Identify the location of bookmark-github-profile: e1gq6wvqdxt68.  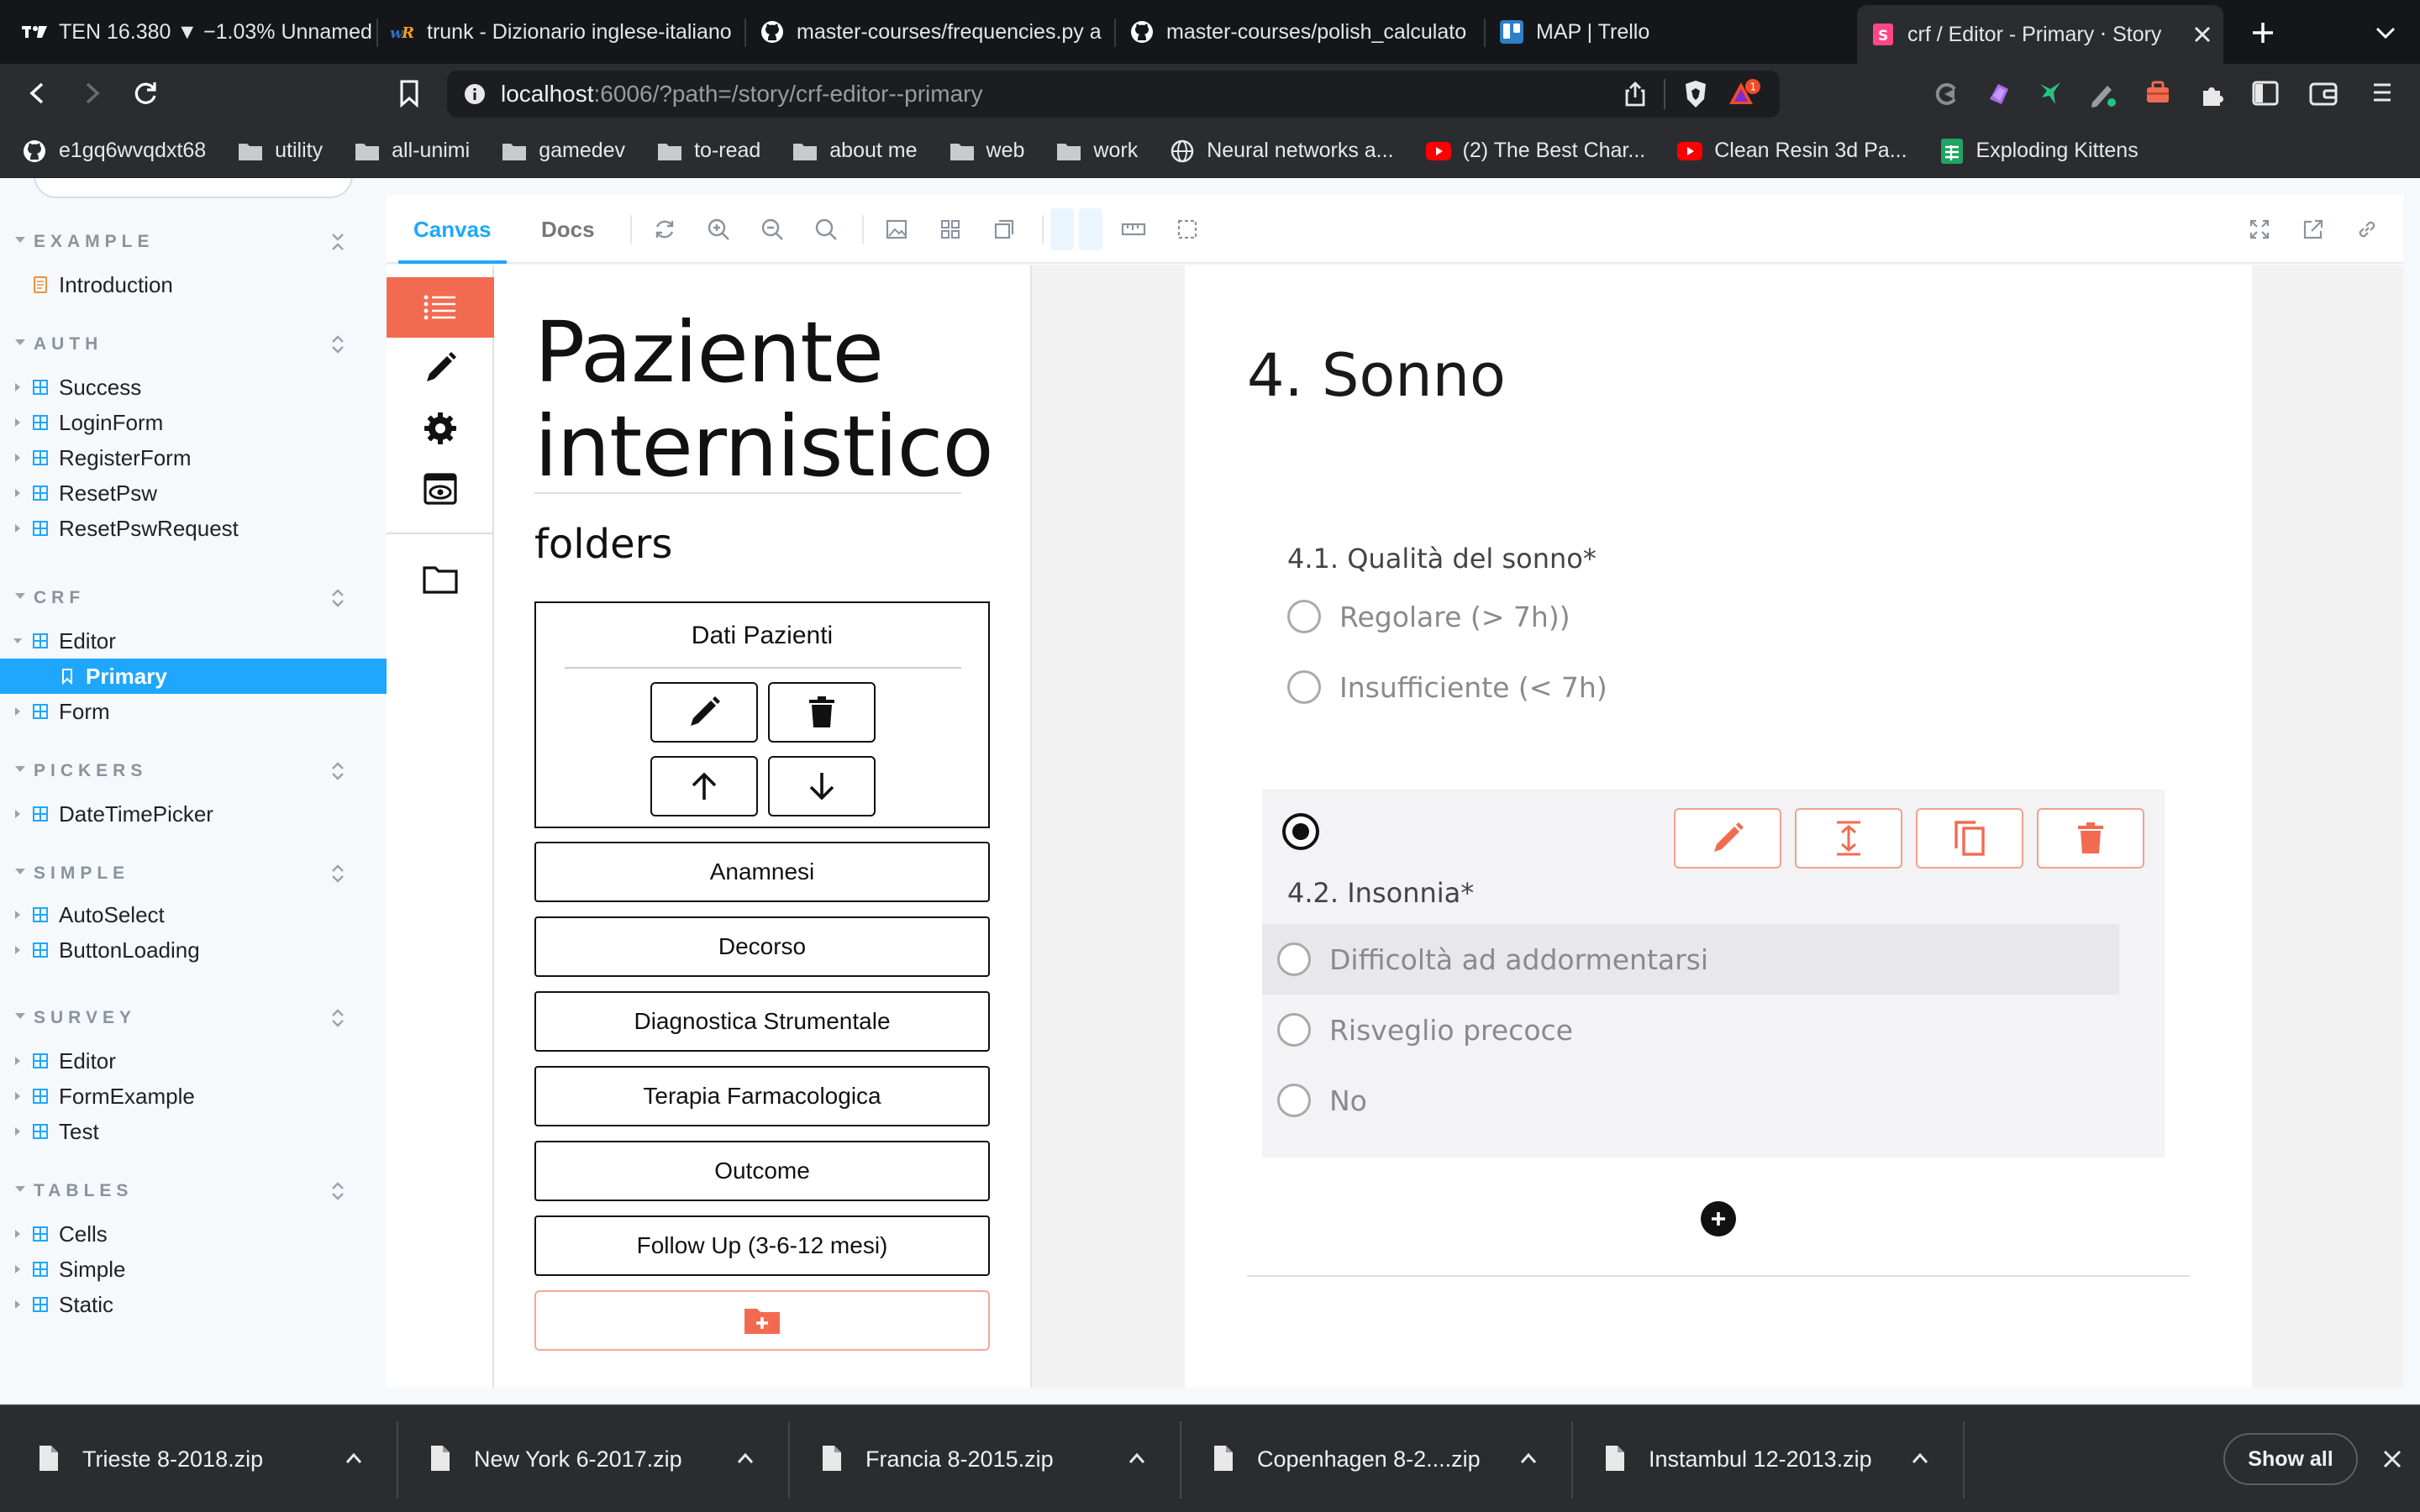
(114, 151).